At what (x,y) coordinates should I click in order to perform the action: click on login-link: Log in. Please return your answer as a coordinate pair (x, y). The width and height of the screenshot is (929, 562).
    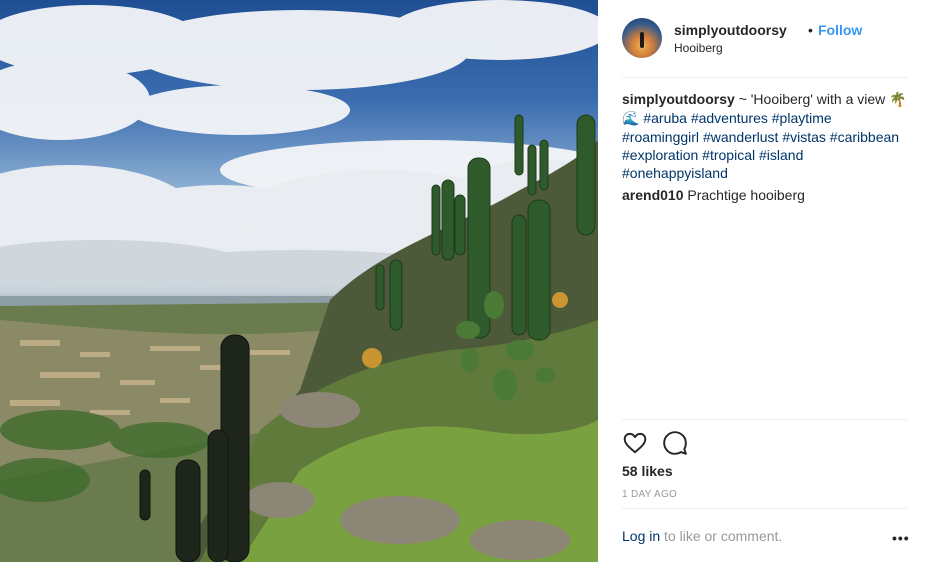
    Looking at the image, I should click on (641, 536).